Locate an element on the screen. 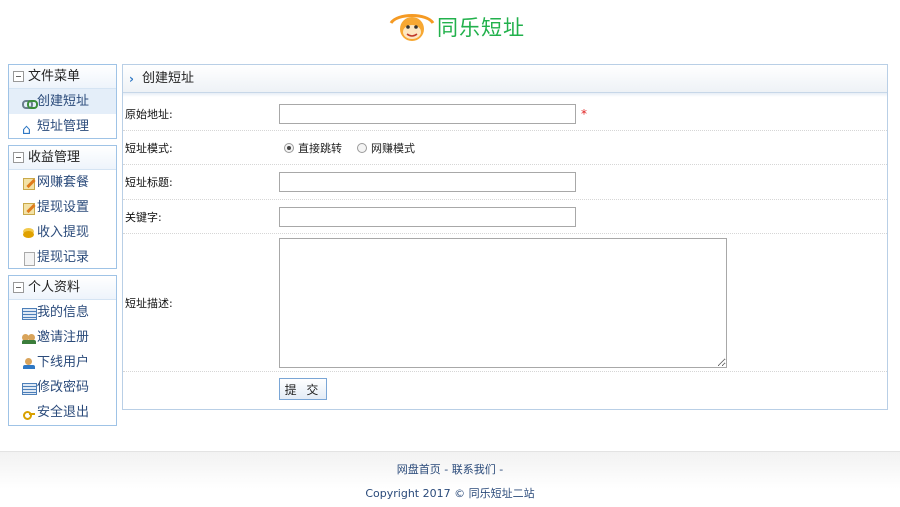 This screenshot has height=507, width=900. menu-group-header: 文件菜单 is located at coordinates (62, 77).